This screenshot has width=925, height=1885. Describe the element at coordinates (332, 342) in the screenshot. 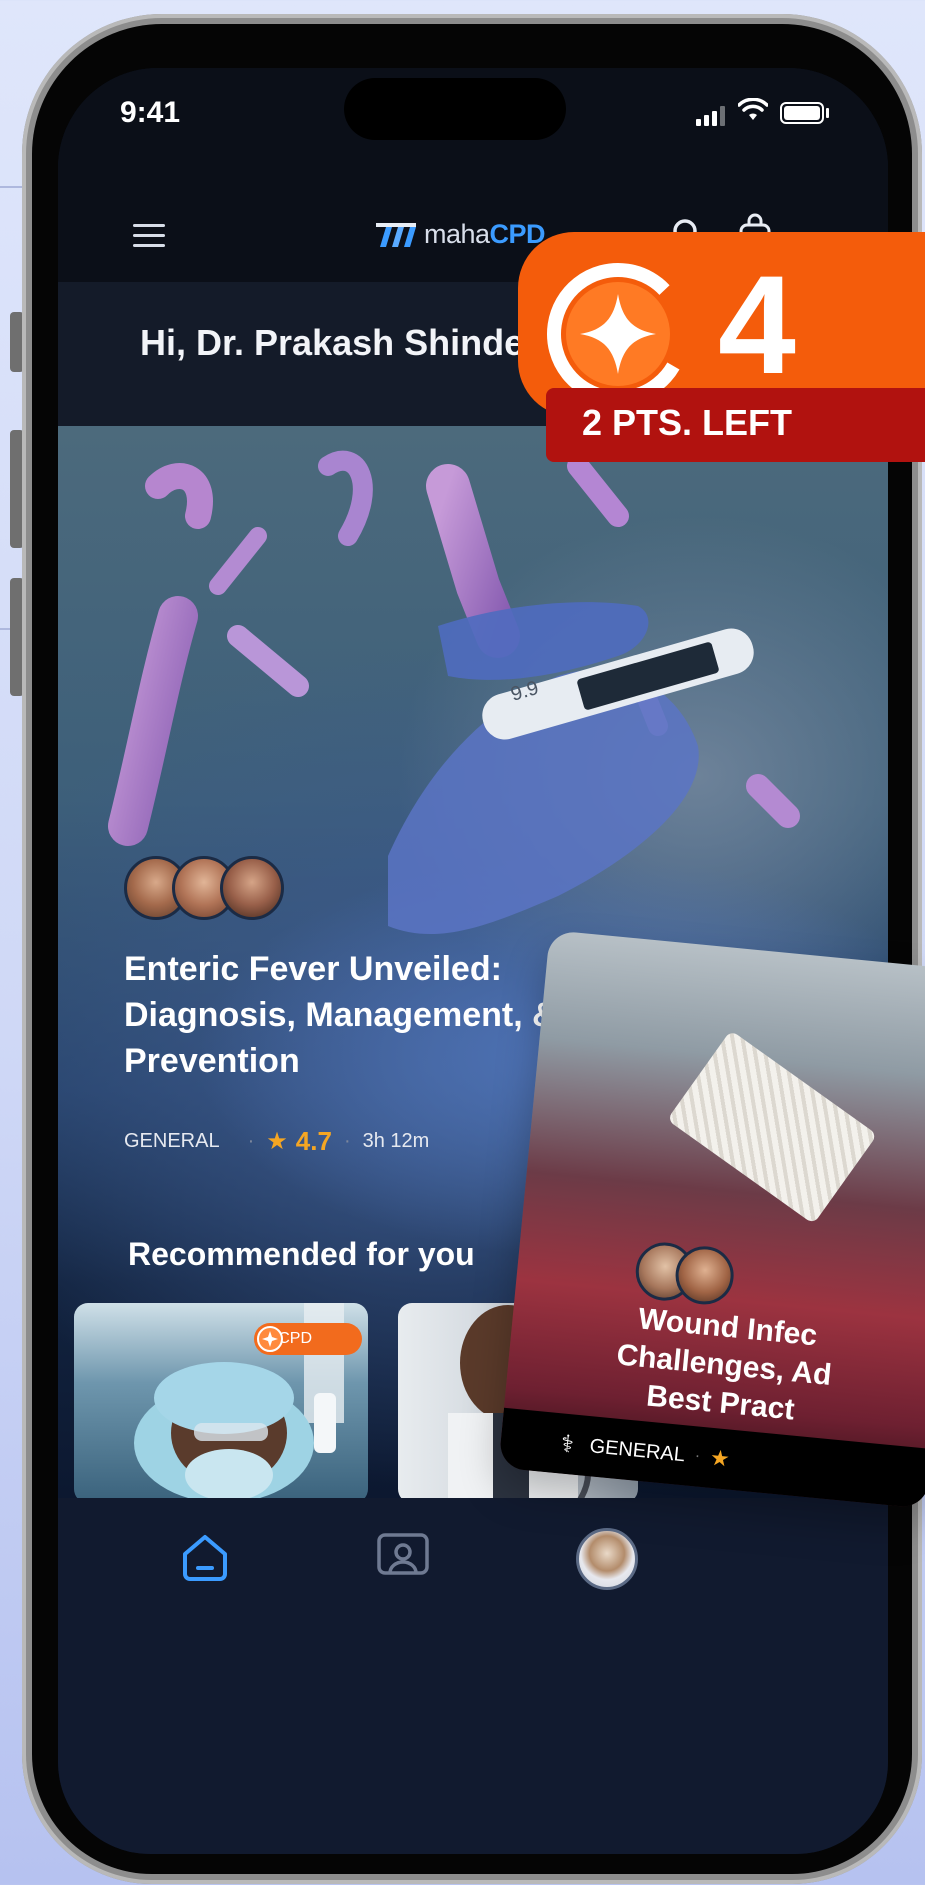

I see `greeting-text: Hi, Dr. Prakash Shinde` at that location.